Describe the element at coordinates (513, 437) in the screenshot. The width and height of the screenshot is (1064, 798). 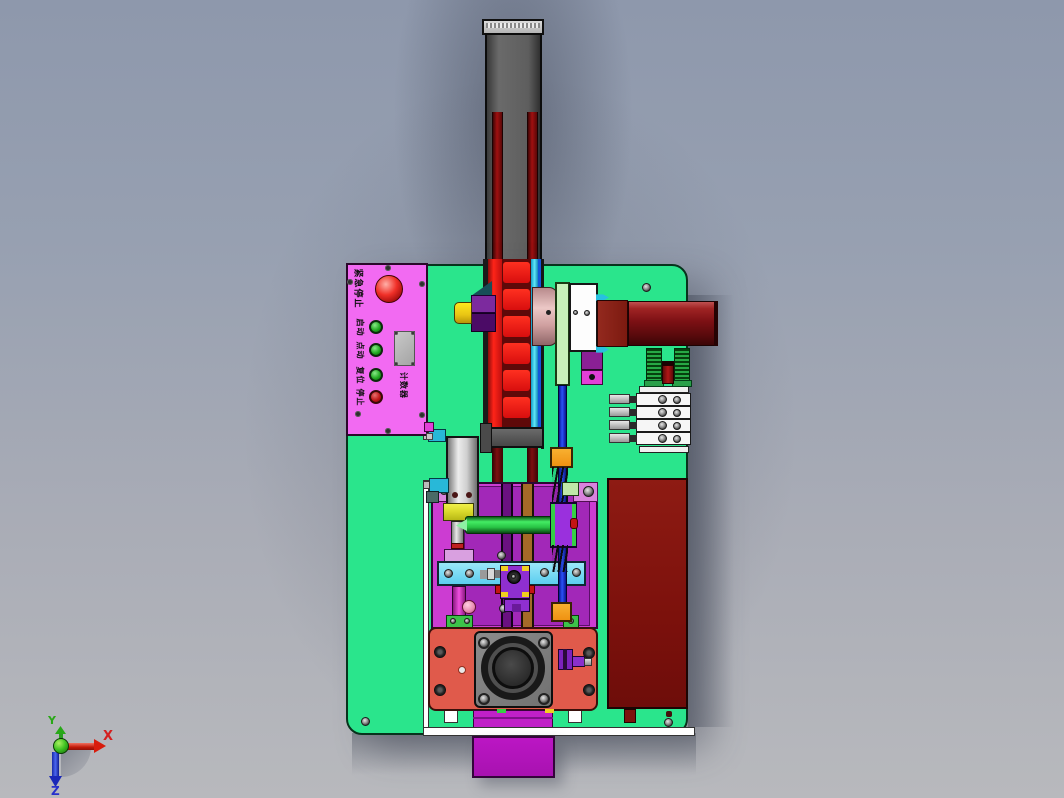
I see `pulley-housing-bottom` at that location.